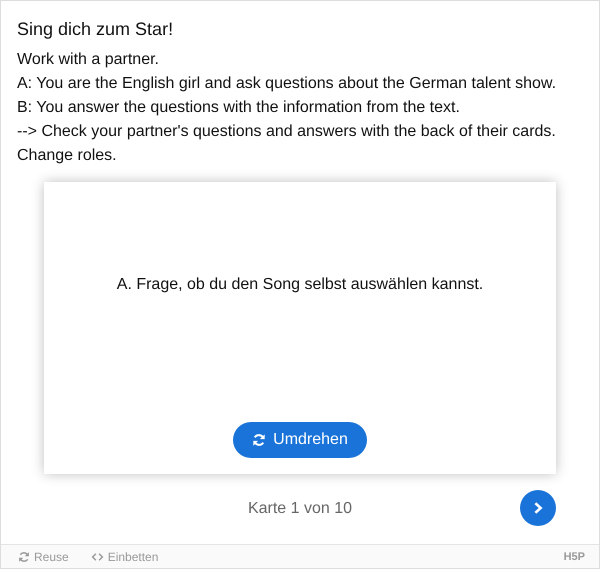 The image size is (600, 569). What do you see at coordinates (43, 557) in the screenshot?
I see `reuse-button: Reuse` at bounding box center [43, 557].